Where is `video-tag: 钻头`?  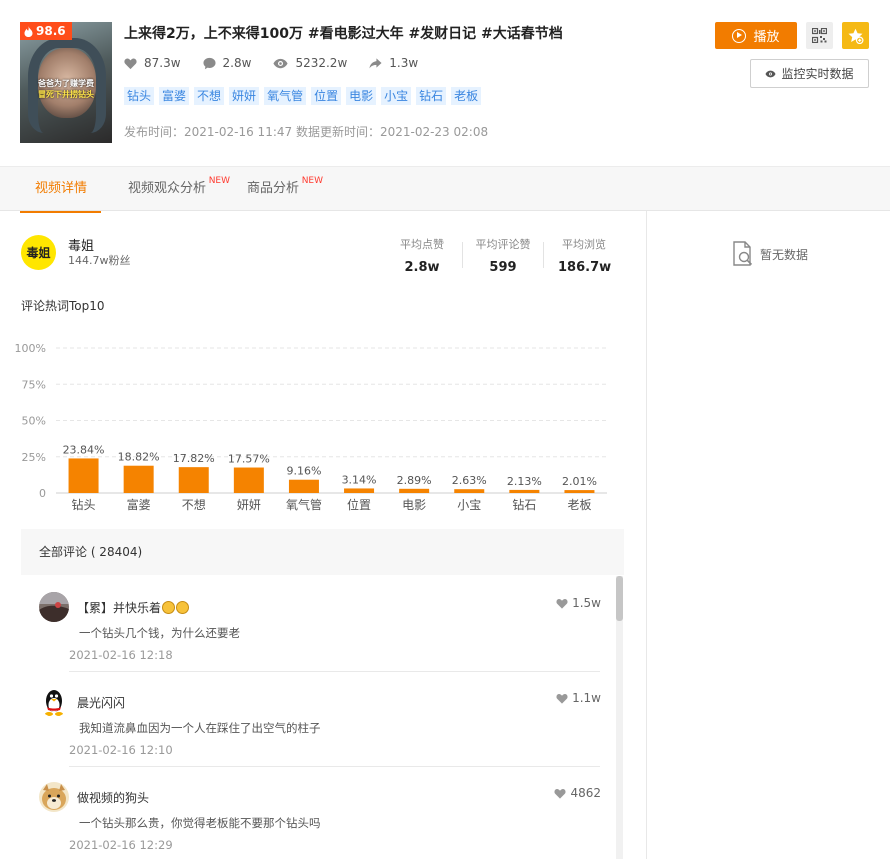
video-tag: 钻头 is located at coordinates (139, 96).